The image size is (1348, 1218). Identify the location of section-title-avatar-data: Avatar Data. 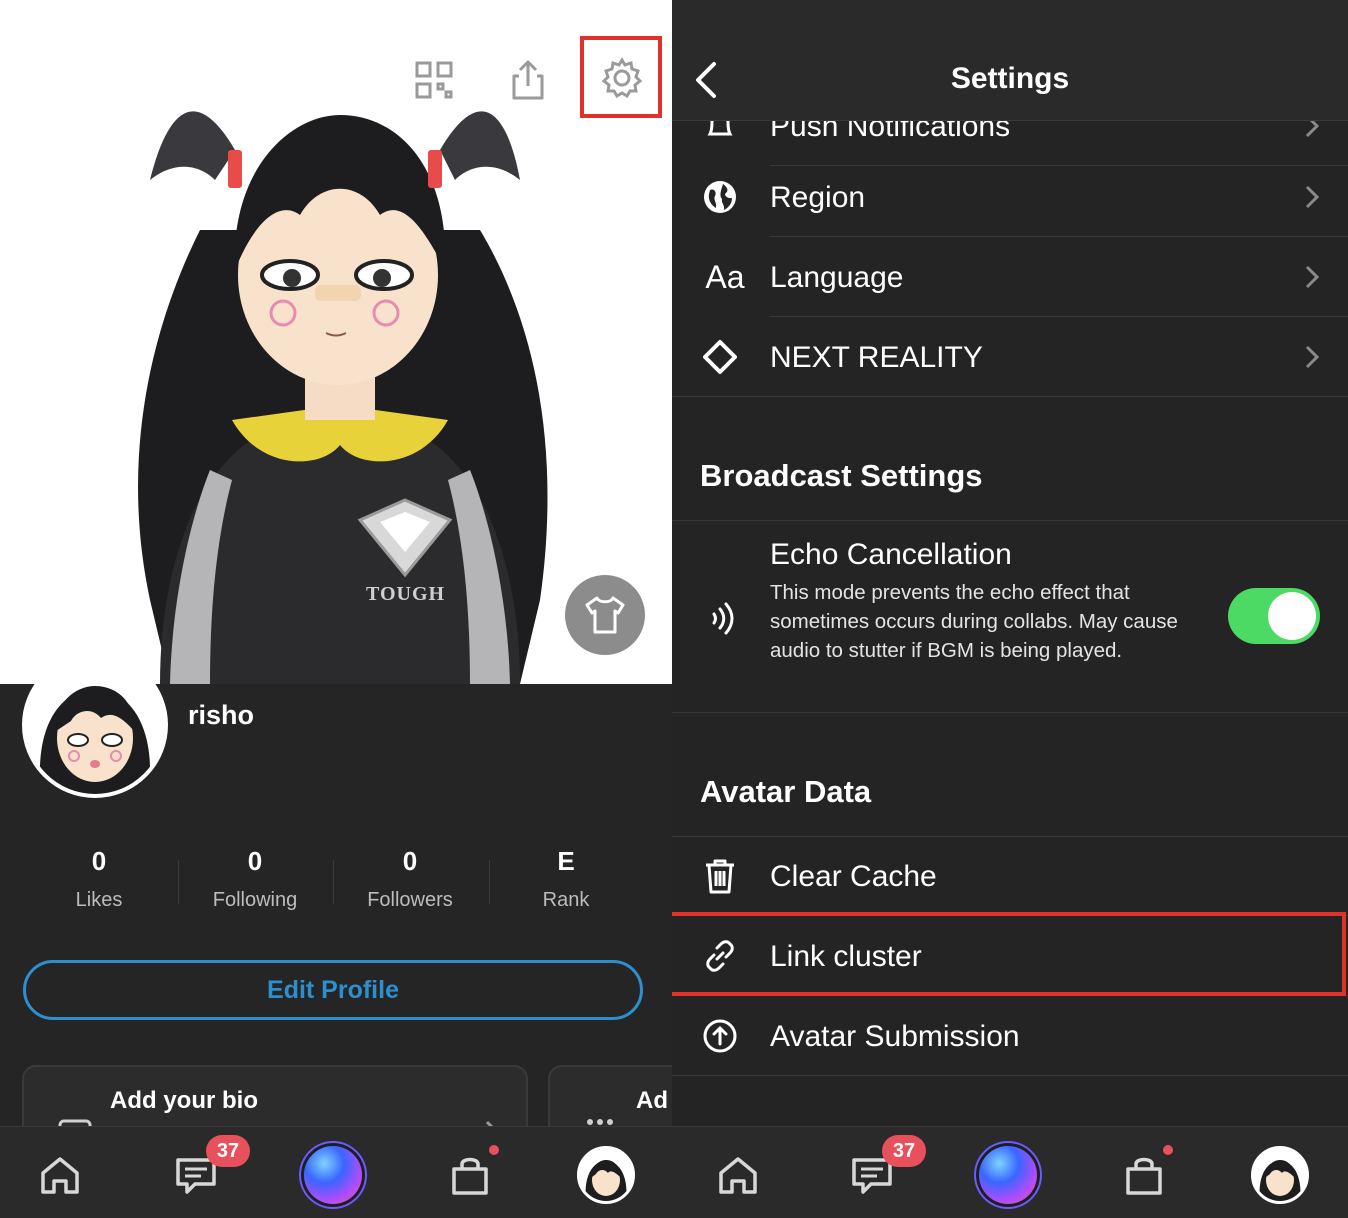
(786, 791).